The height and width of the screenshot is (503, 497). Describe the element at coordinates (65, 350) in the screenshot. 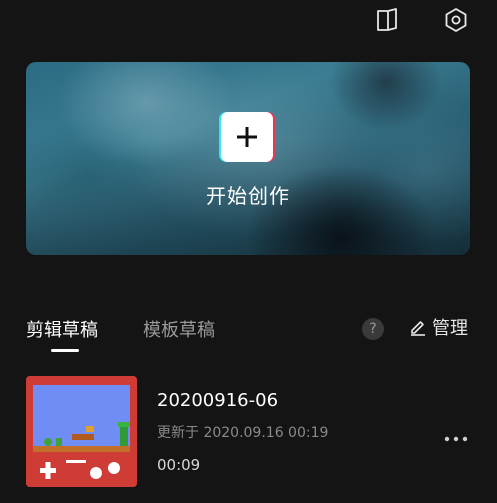

I see `tab-indicator` at that location.